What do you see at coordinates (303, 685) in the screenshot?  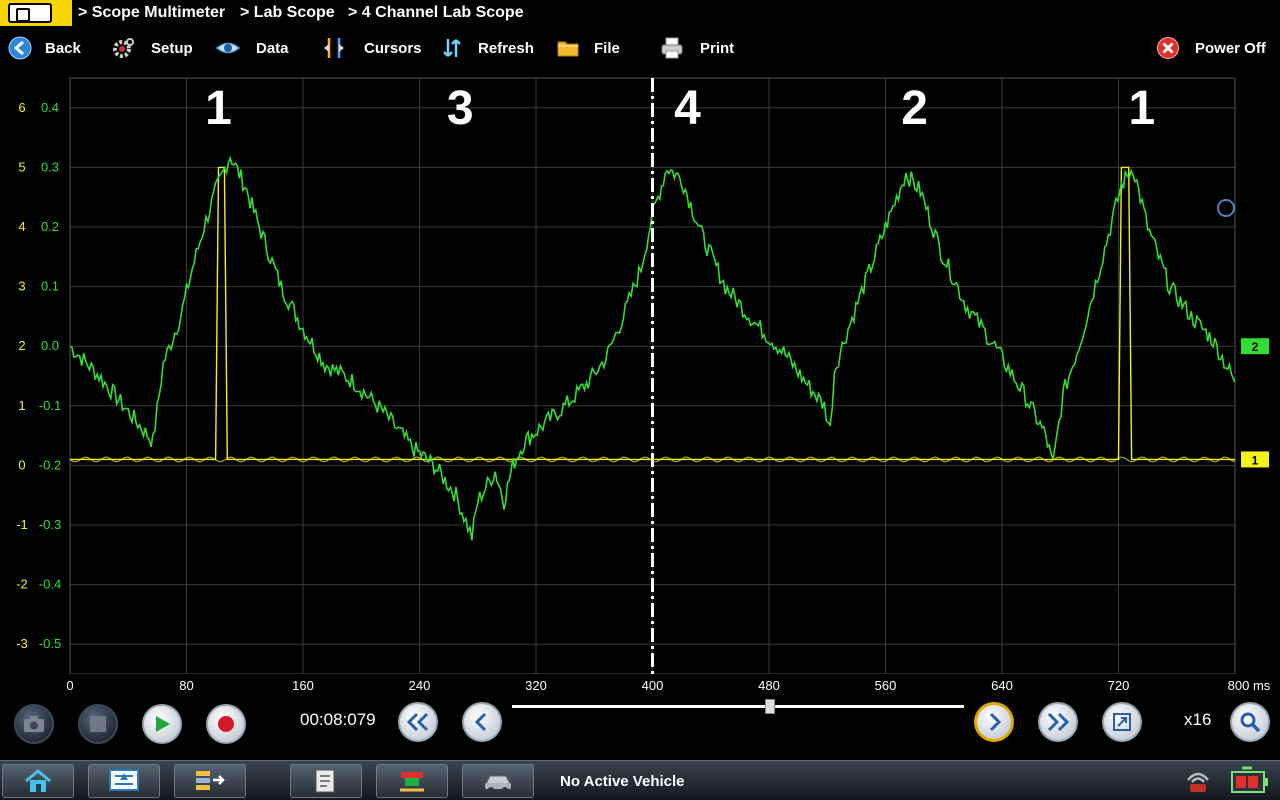 I see `x-tick-label: 160` at bounding box center [303, 685].